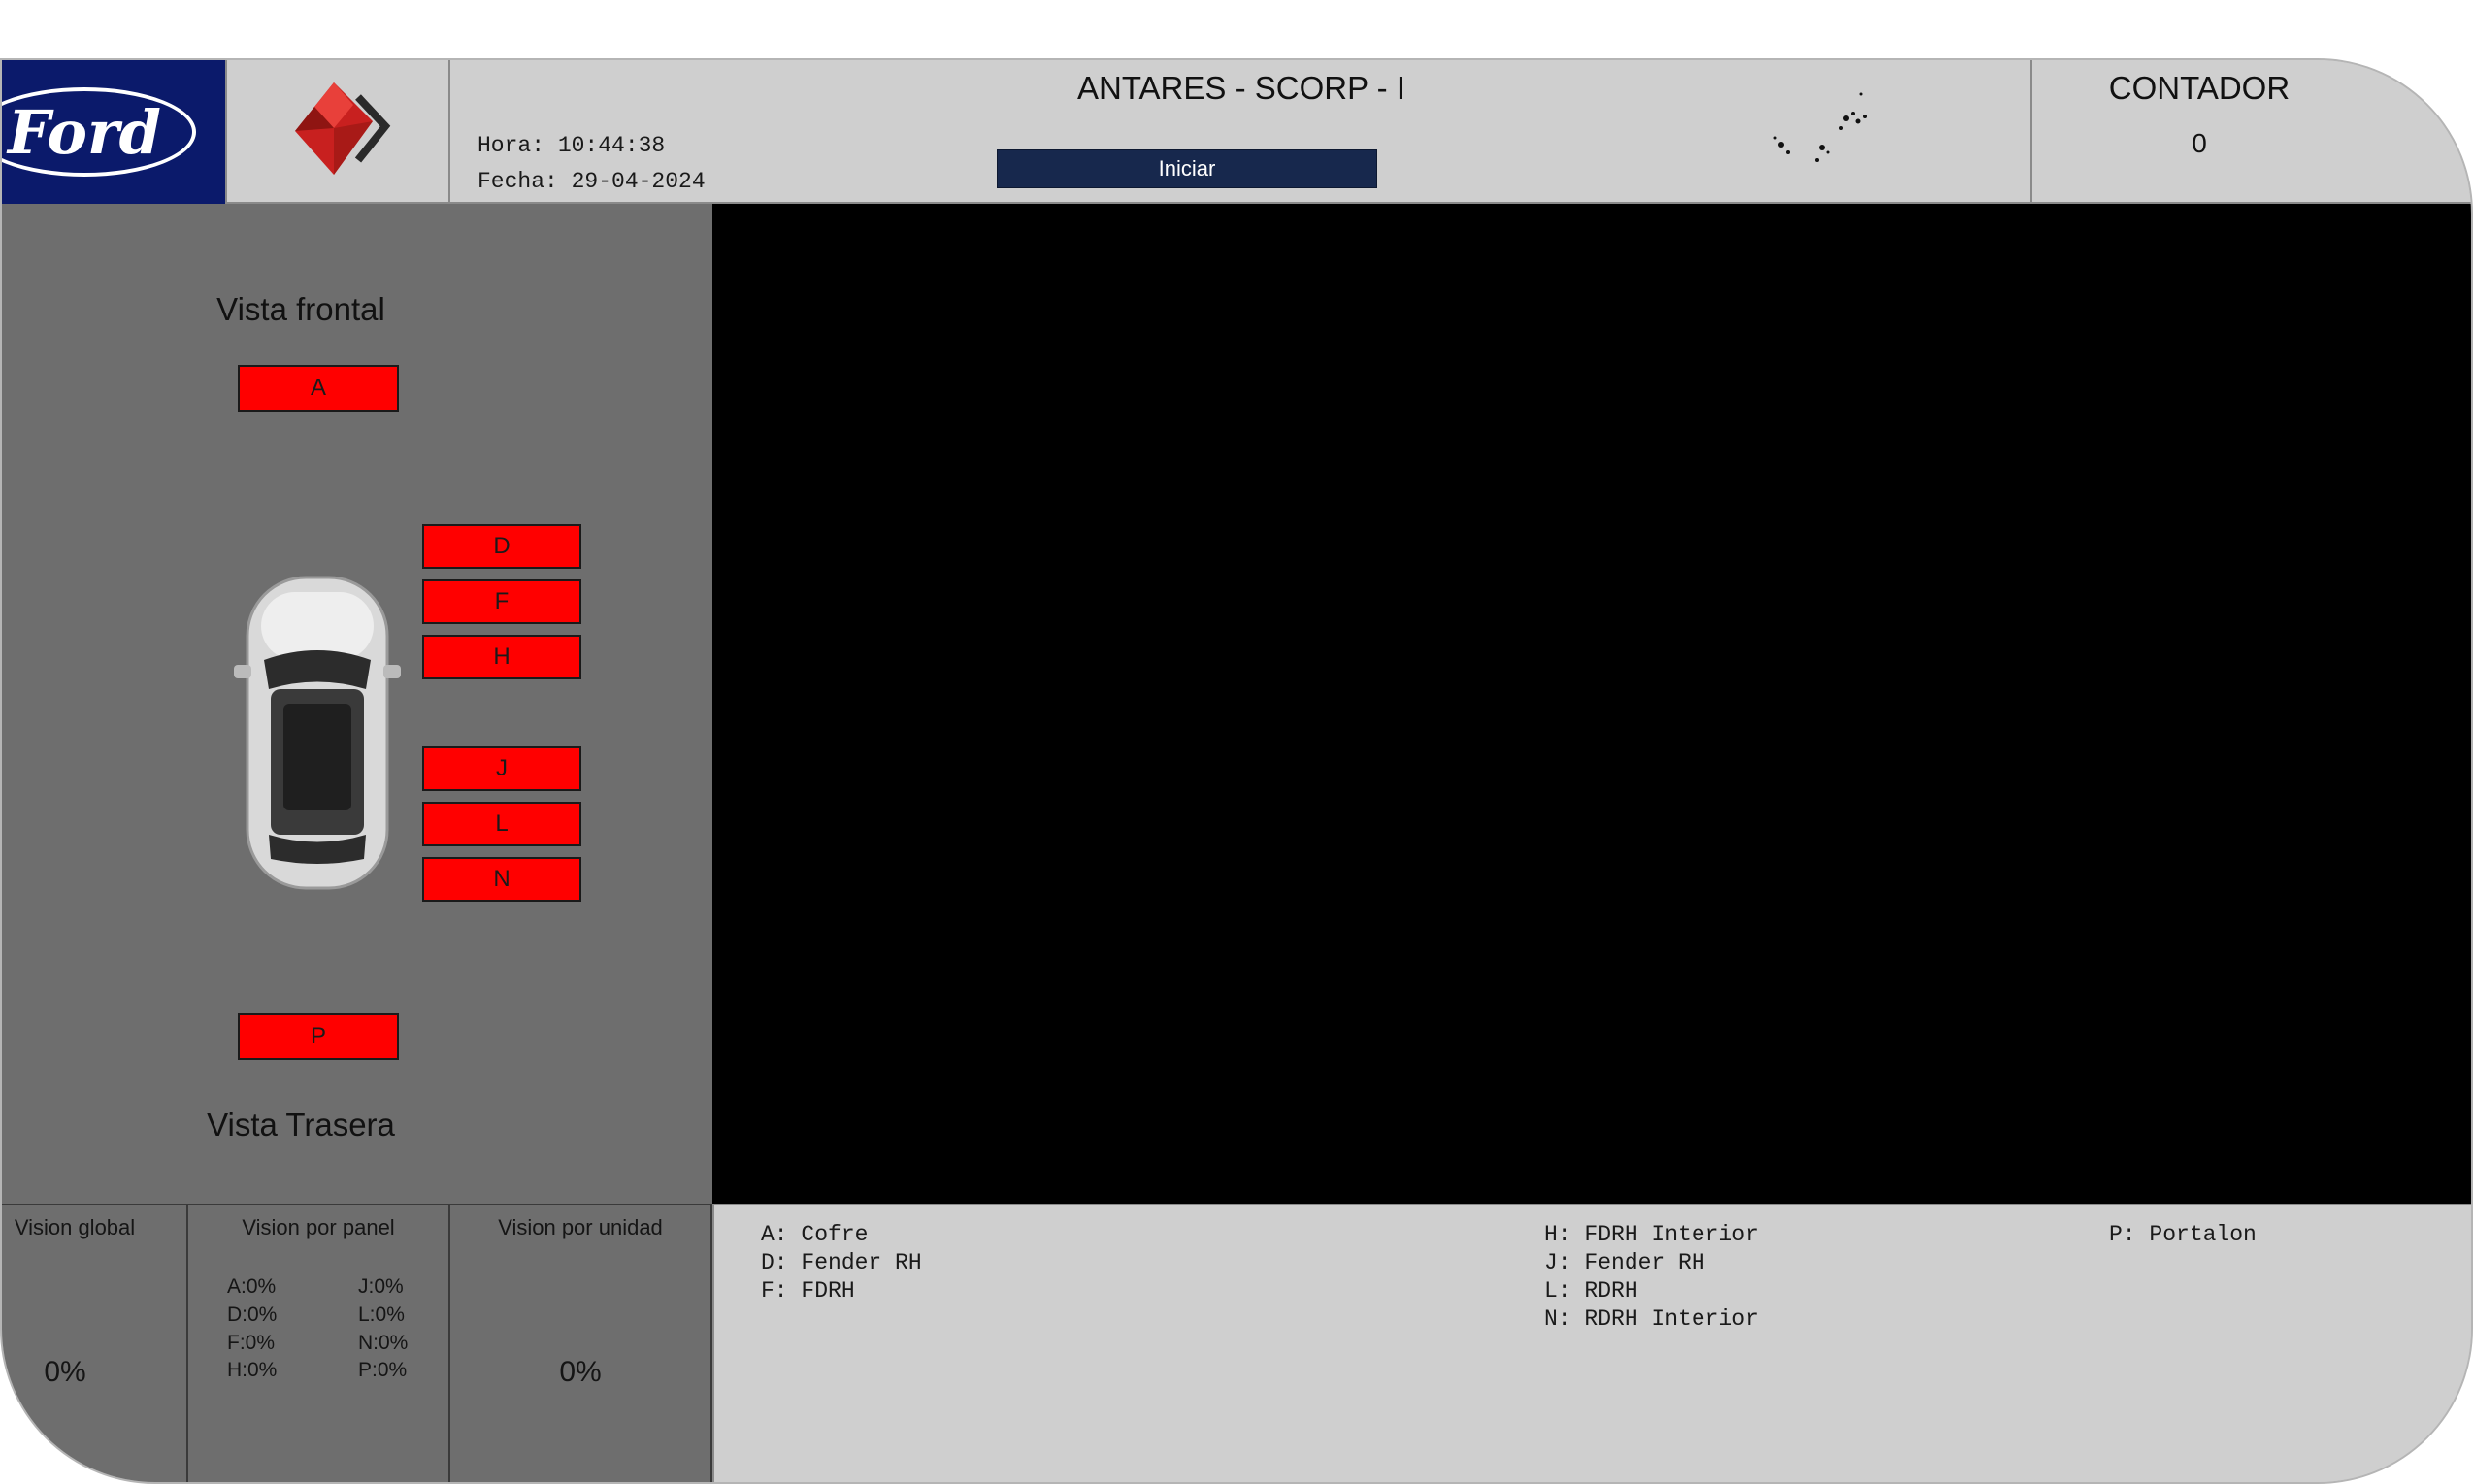 The image size is (2473, 1484). Describe the element at coordinates (1591, 1290) in the screenshot. I see `legend-item: L: RDRH` at that location.